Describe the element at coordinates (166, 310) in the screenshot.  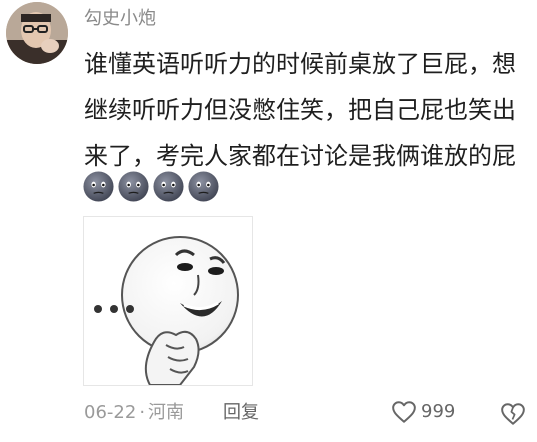
I see `smug-meme-face-sticker` at that location.